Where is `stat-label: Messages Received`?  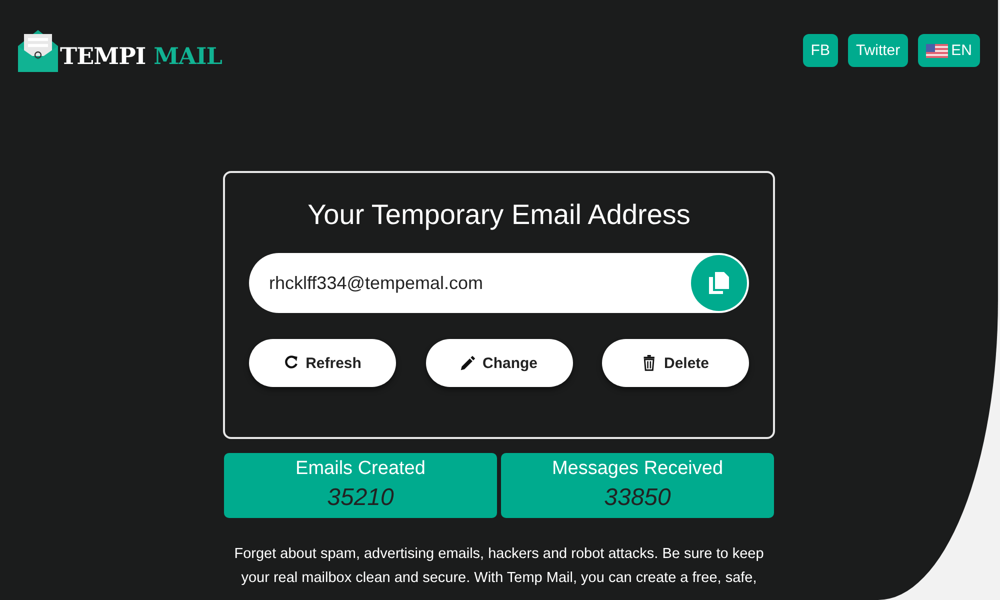
stat-label: Messages Received is located at coordinates (637, 469).